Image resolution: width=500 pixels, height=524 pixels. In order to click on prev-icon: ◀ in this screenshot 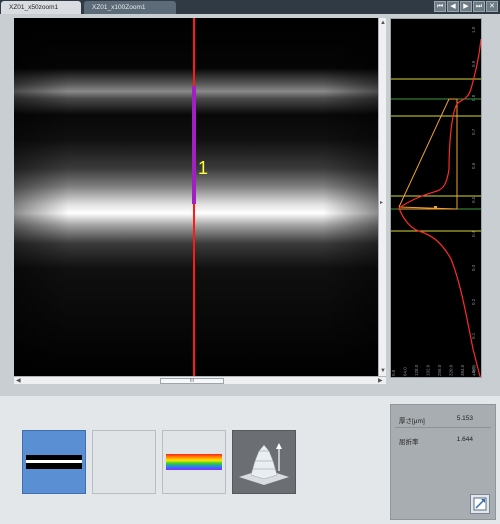, I will do `click(453, 6)`.